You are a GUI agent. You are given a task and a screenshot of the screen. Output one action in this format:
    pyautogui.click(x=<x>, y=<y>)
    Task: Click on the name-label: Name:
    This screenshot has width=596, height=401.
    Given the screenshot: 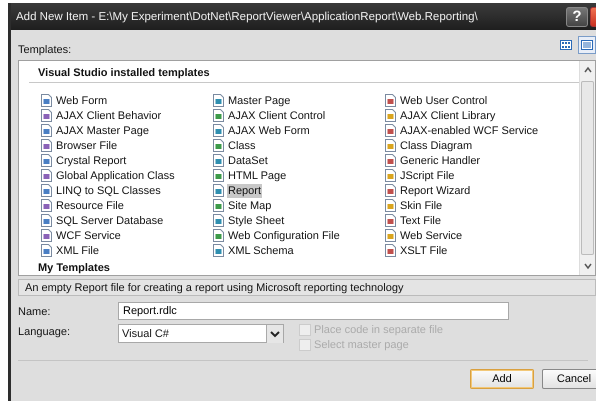 What is the action you would take?
    pyautogui.click(x=35, y=311)
    